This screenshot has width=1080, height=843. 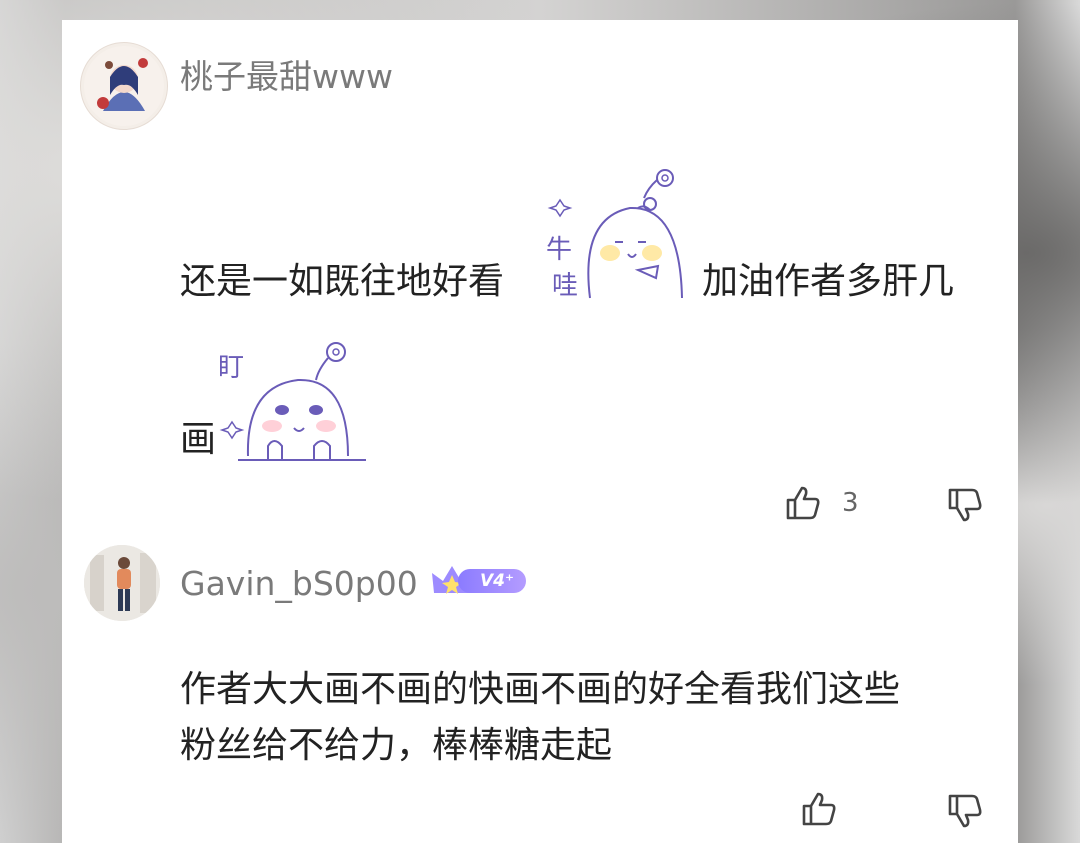 I want to click on avatar-photo, so click(x=122, y=583).